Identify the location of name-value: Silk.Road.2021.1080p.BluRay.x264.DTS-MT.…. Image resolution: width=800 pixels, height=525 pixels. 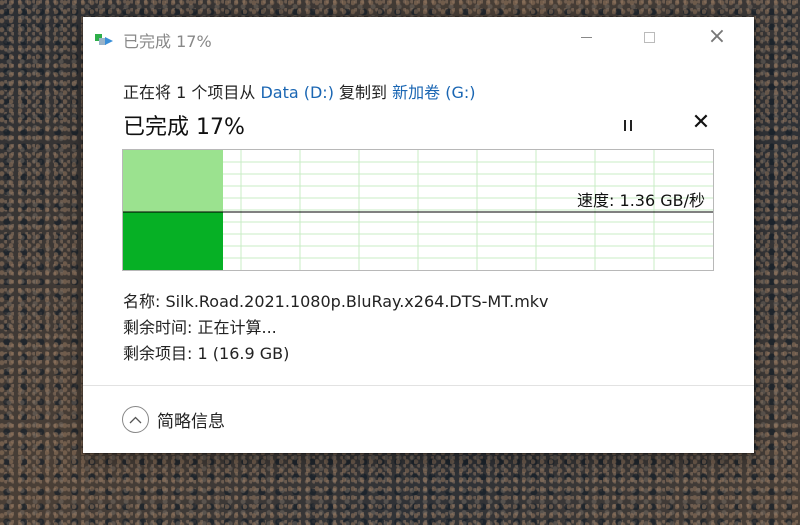
(357, 301).